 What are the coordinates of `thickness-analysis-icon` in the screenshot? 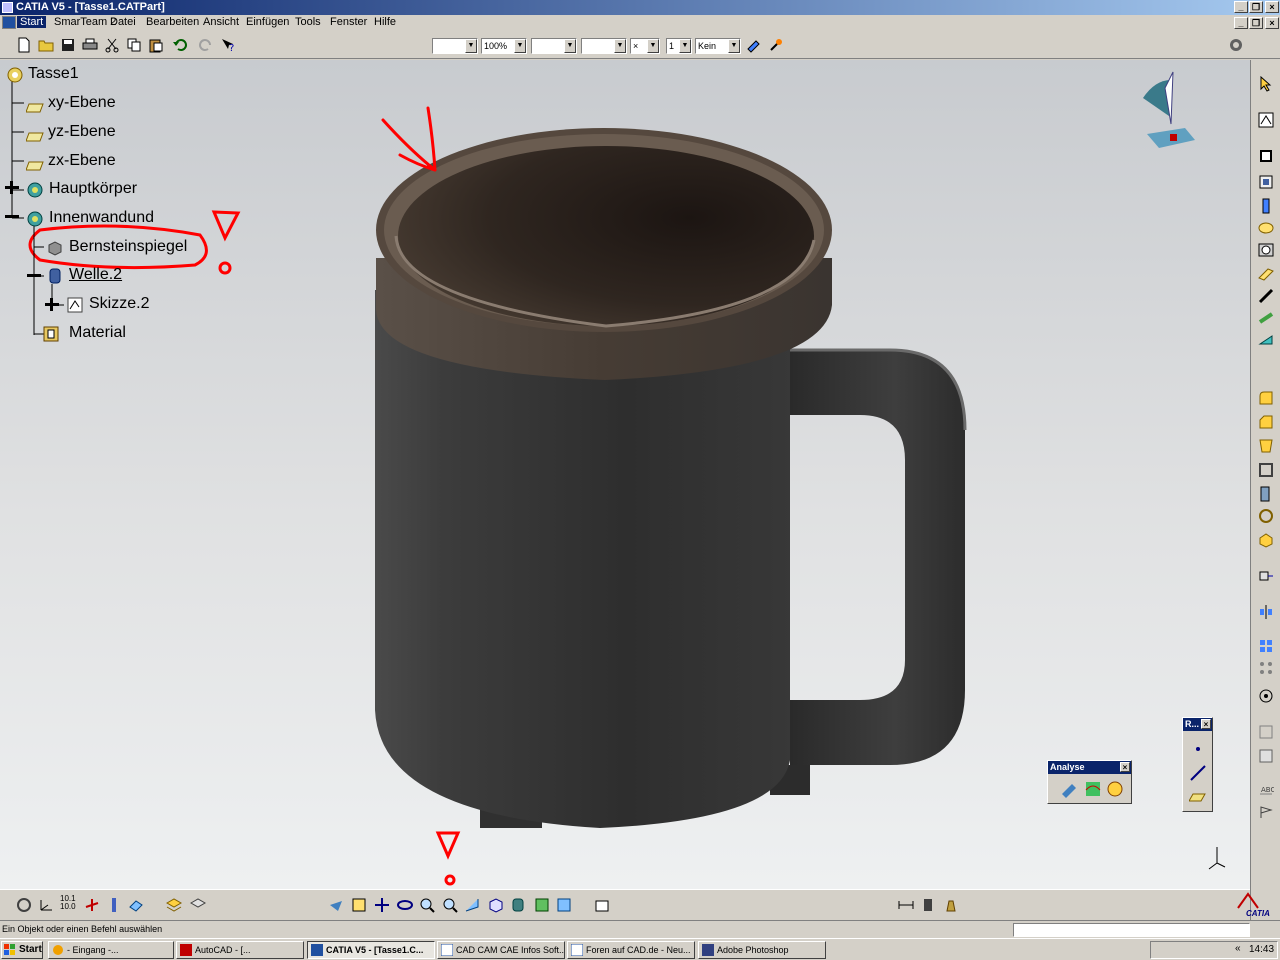 It's located at (1115, 789).